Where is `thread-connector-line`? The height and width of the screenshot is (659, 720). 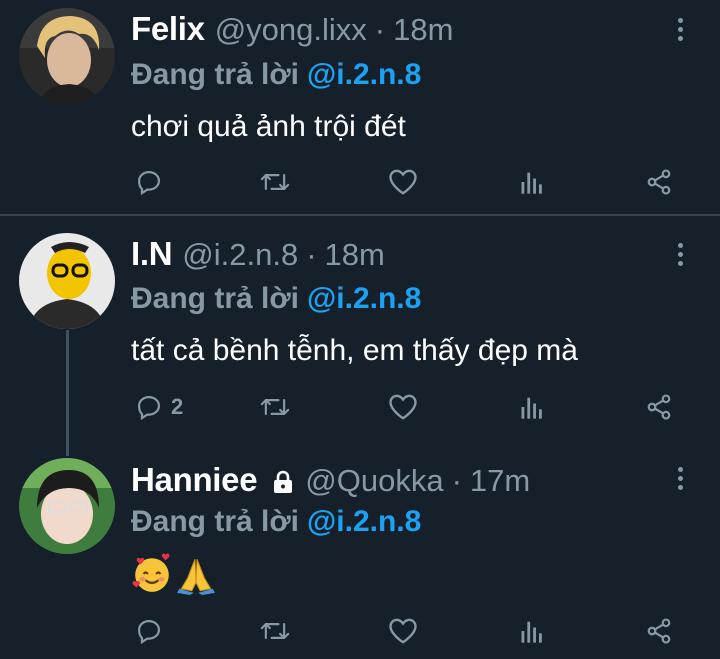
thread-connector-line is located at coordinates (67, 393).